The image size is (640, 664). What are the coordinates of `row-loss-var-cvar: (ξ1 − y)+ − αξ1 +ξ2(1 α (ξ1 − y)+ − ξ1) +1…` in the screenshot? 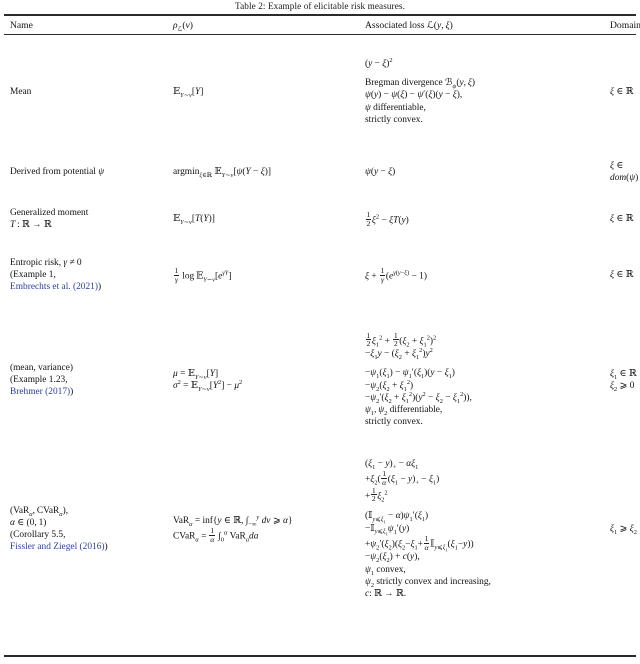 It's located at (464, 529).